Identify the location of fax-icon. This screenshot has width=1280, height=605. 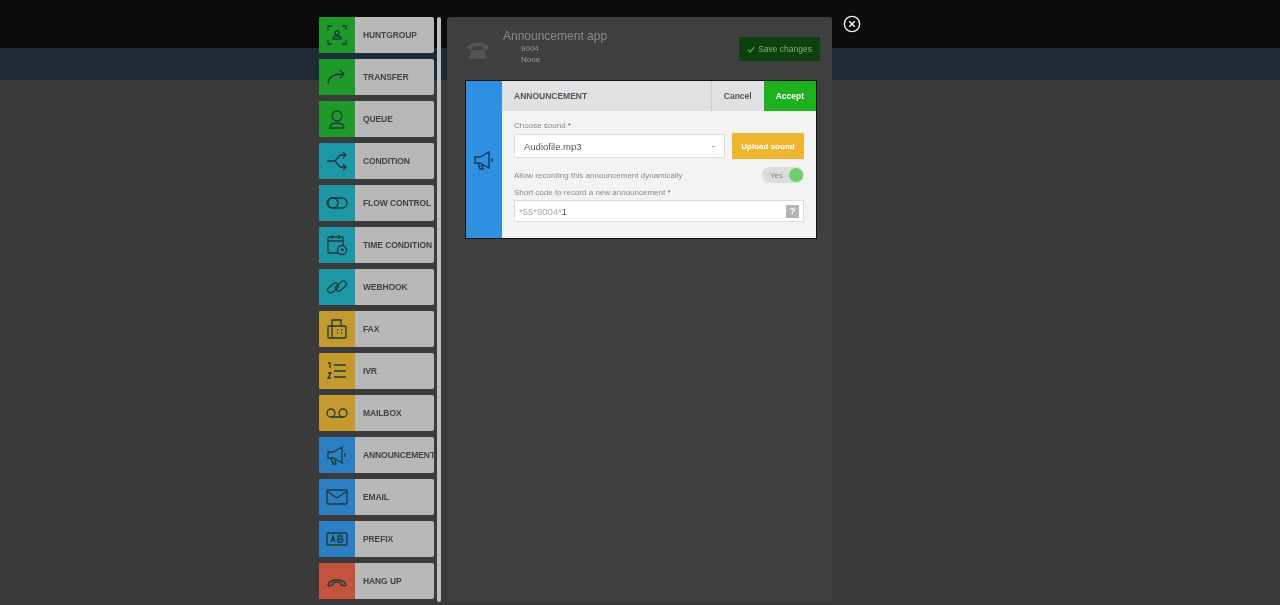
(337, 329).